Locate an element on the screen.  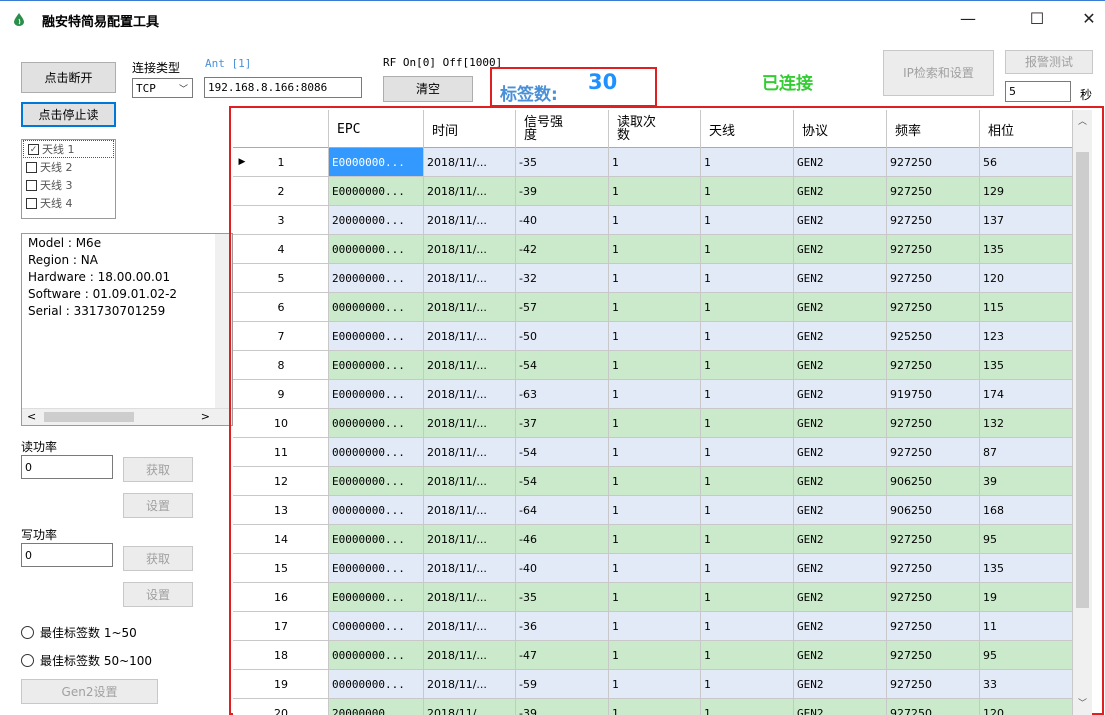
cell-rssi: -39 is located at coordinates (562, 707).